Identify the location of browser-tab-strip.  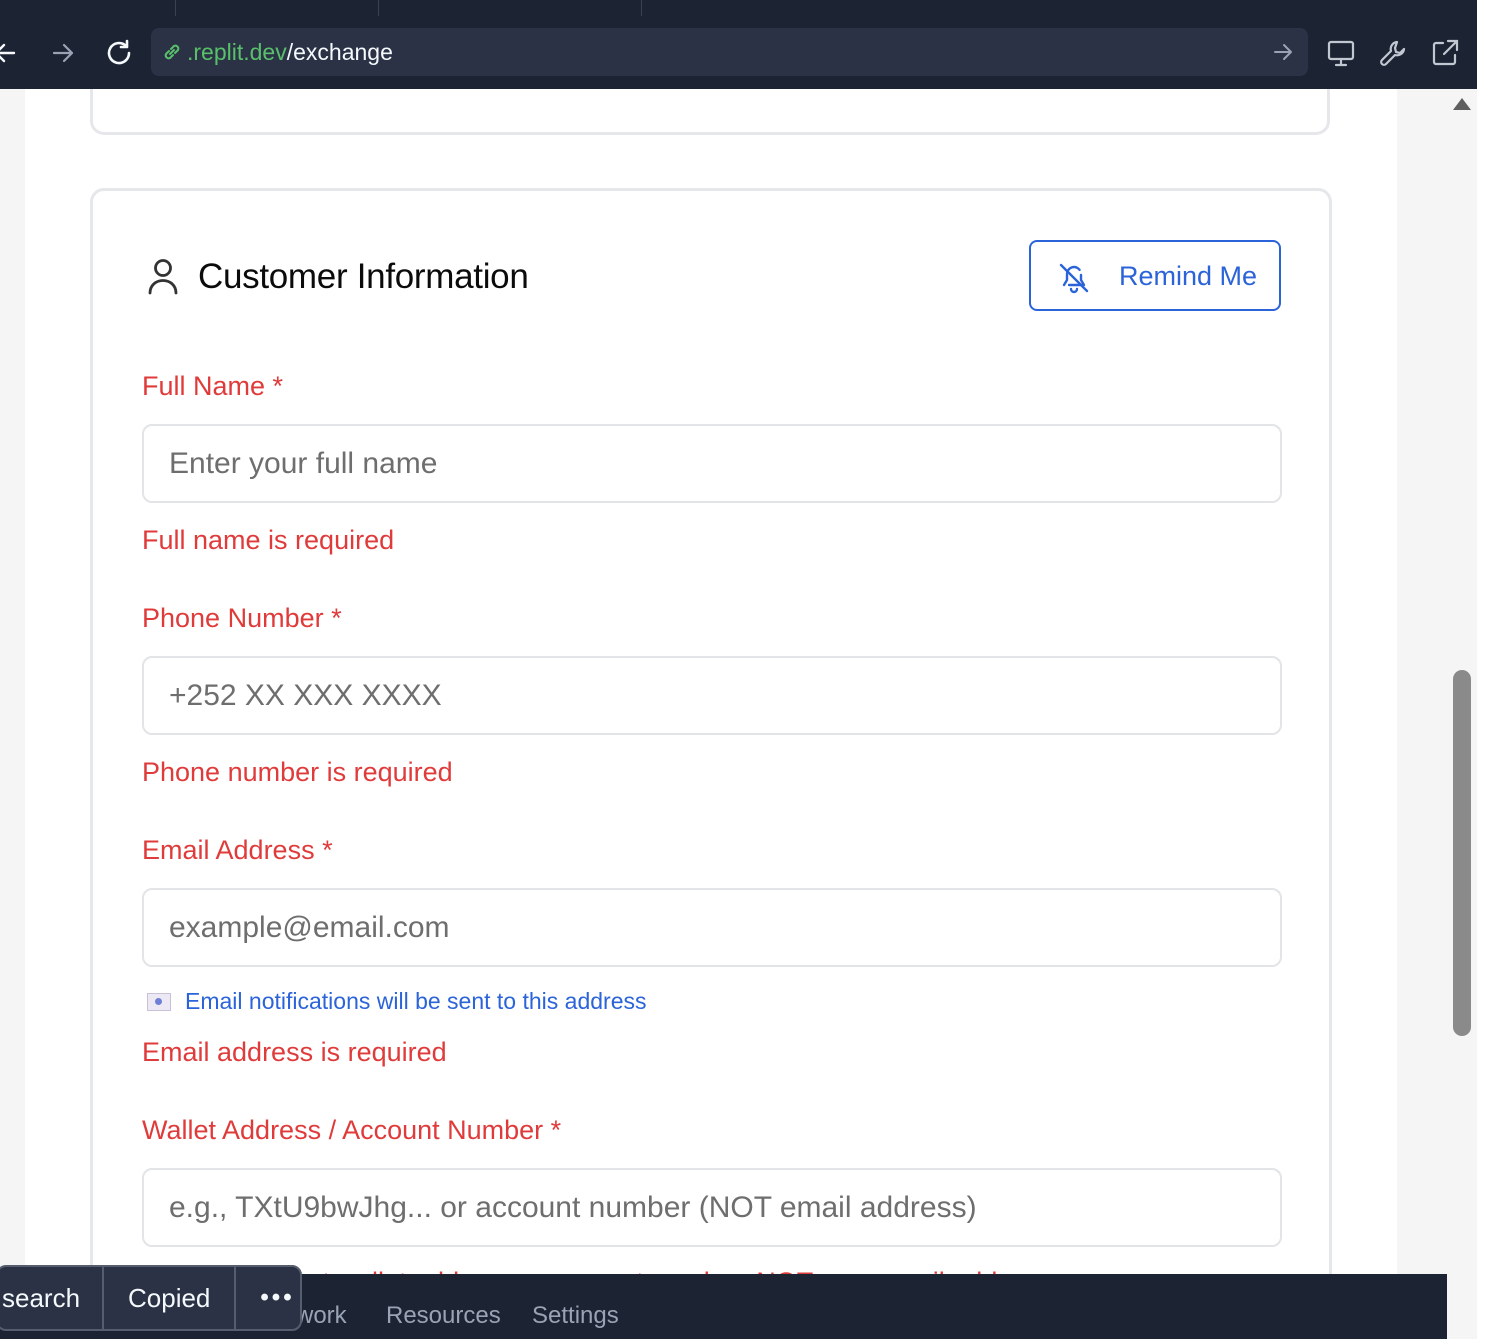
(738, 8).